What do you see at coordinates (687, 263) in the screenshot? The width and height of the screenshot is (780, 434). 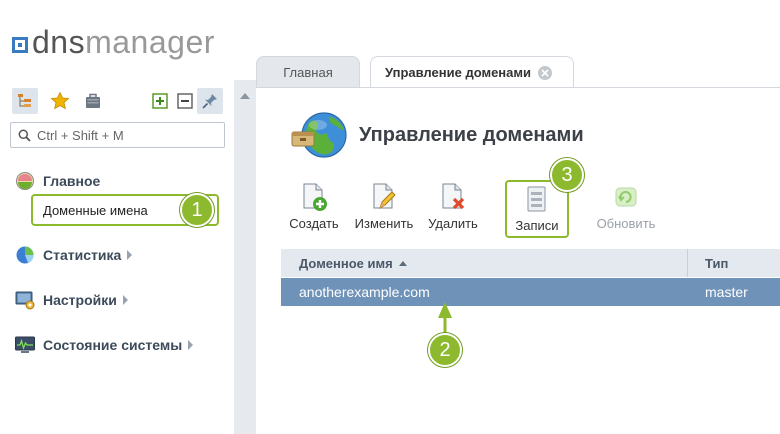 I see `column-separator` at bounding box center [687, 263].